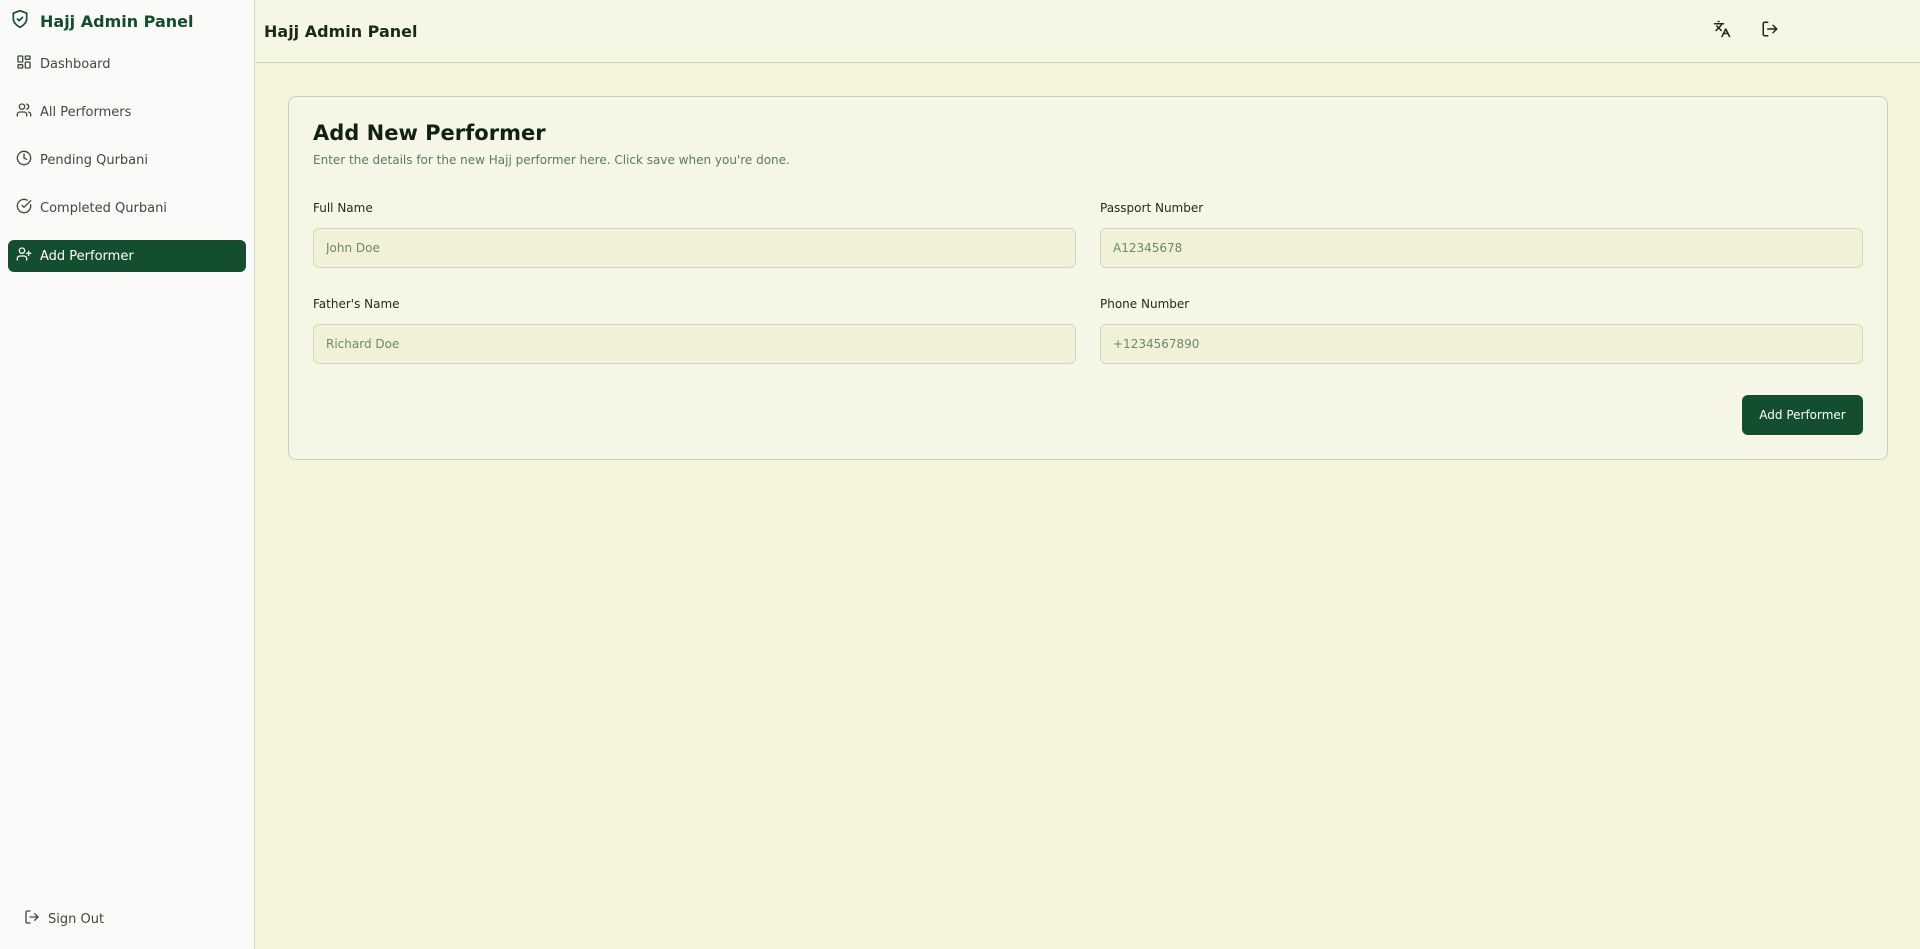 The image size is (1920, 949). I want to click on sidebar-item-all-performers: All Performers, so click(127, 112).